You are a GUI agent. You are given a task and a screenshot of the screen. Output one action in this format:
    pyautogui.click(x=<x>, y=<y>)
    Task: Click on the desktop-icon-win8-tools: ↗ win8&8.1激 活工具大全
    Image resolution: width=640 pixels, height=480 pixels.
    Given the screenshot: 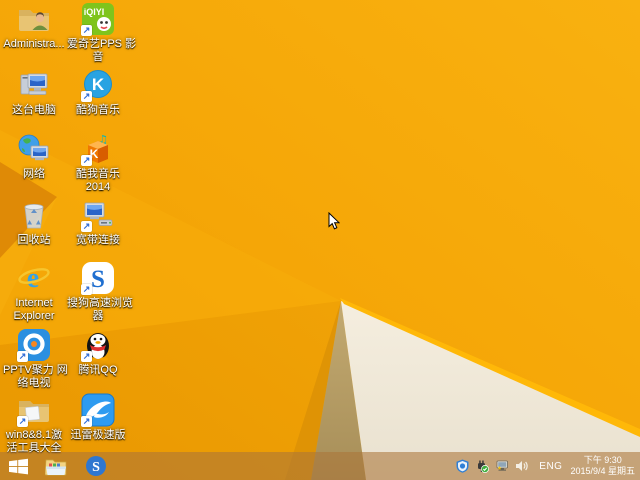 What is the action you would take?
    pyautogui.click(x=34, y=424)
    